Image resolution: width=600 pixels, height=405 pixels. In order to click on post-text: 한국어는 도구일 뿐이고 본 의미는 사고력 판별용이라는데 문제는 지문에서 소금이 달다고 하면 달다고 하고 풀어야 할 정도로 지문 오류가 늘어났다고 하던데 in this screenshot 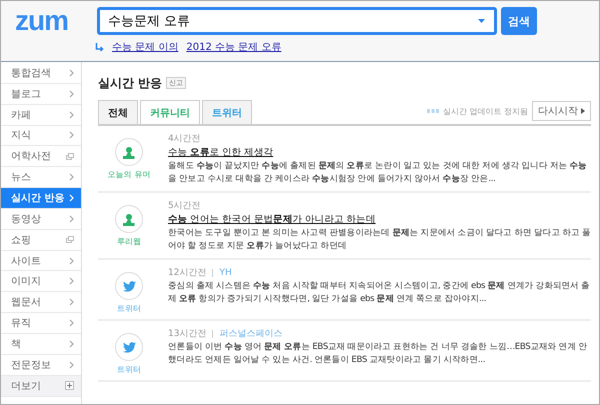, I will do `click(379, 240)`.